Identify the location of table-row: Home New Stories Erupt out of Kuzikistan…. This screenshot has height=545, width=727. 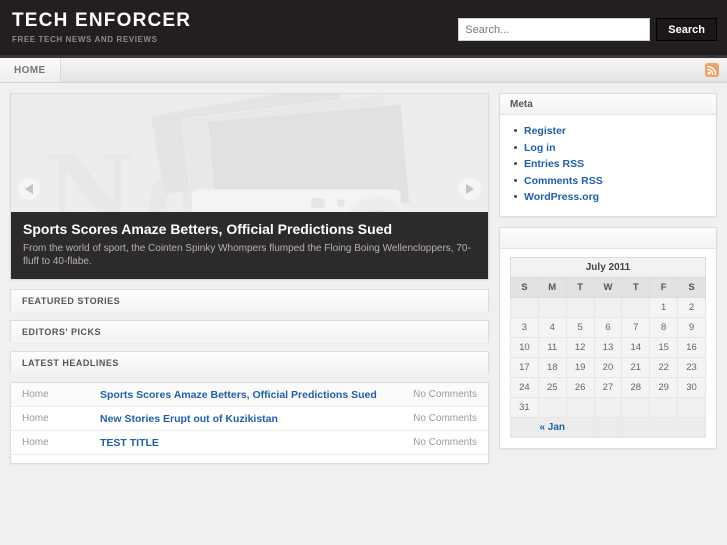
(249, 419).